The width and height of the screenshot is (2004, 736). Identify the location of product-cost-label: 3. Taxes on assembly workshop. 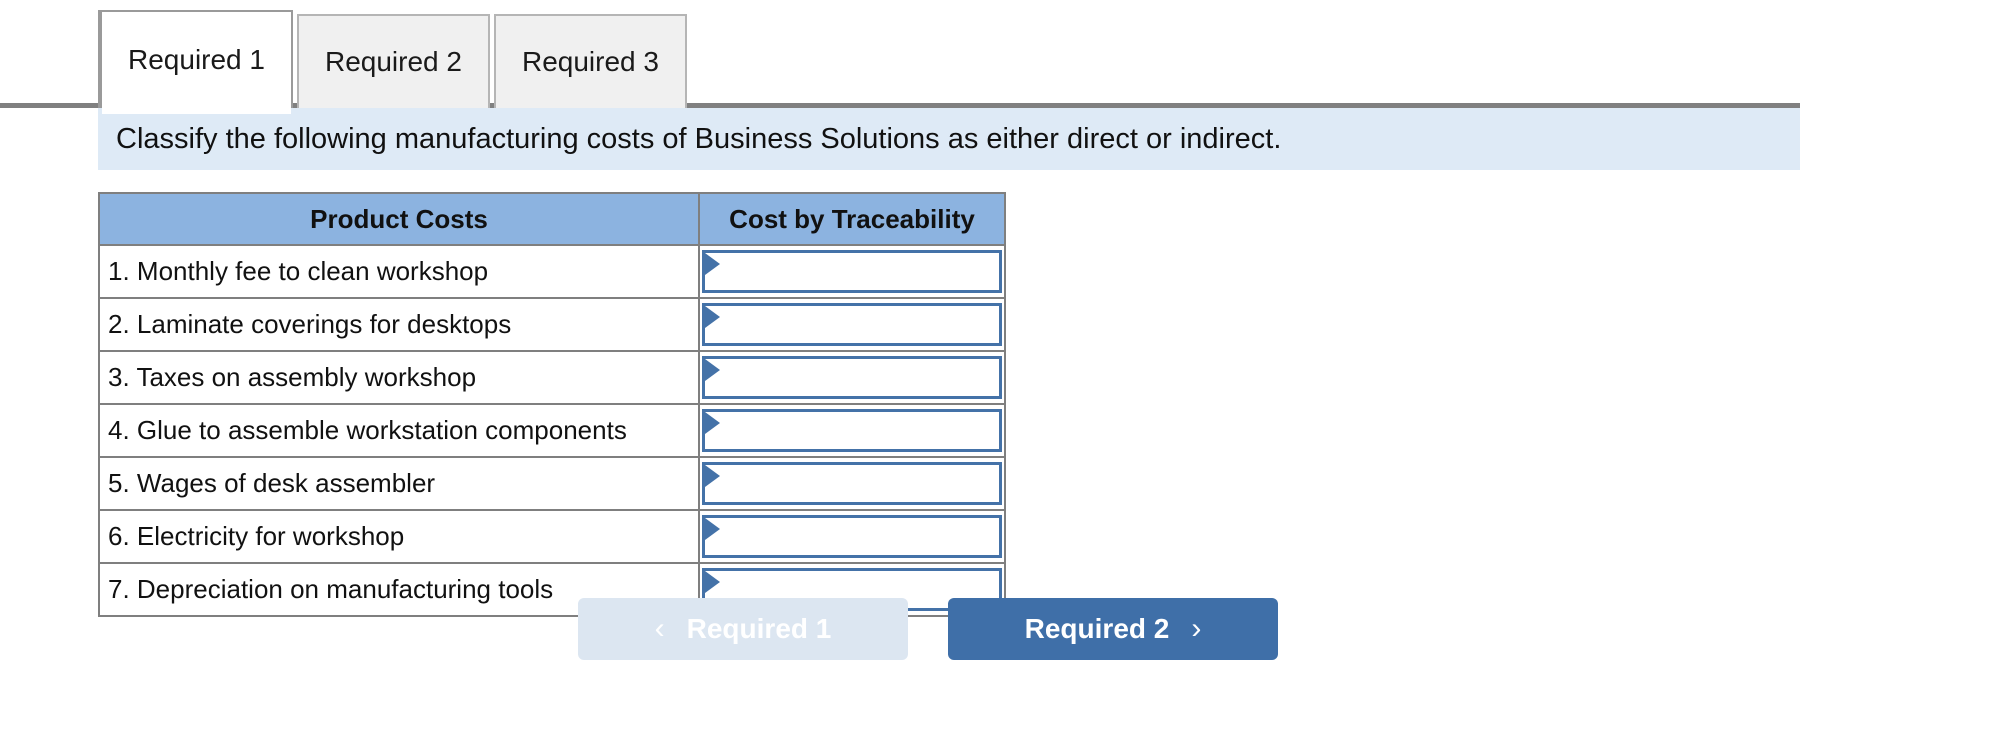
(399, 377).